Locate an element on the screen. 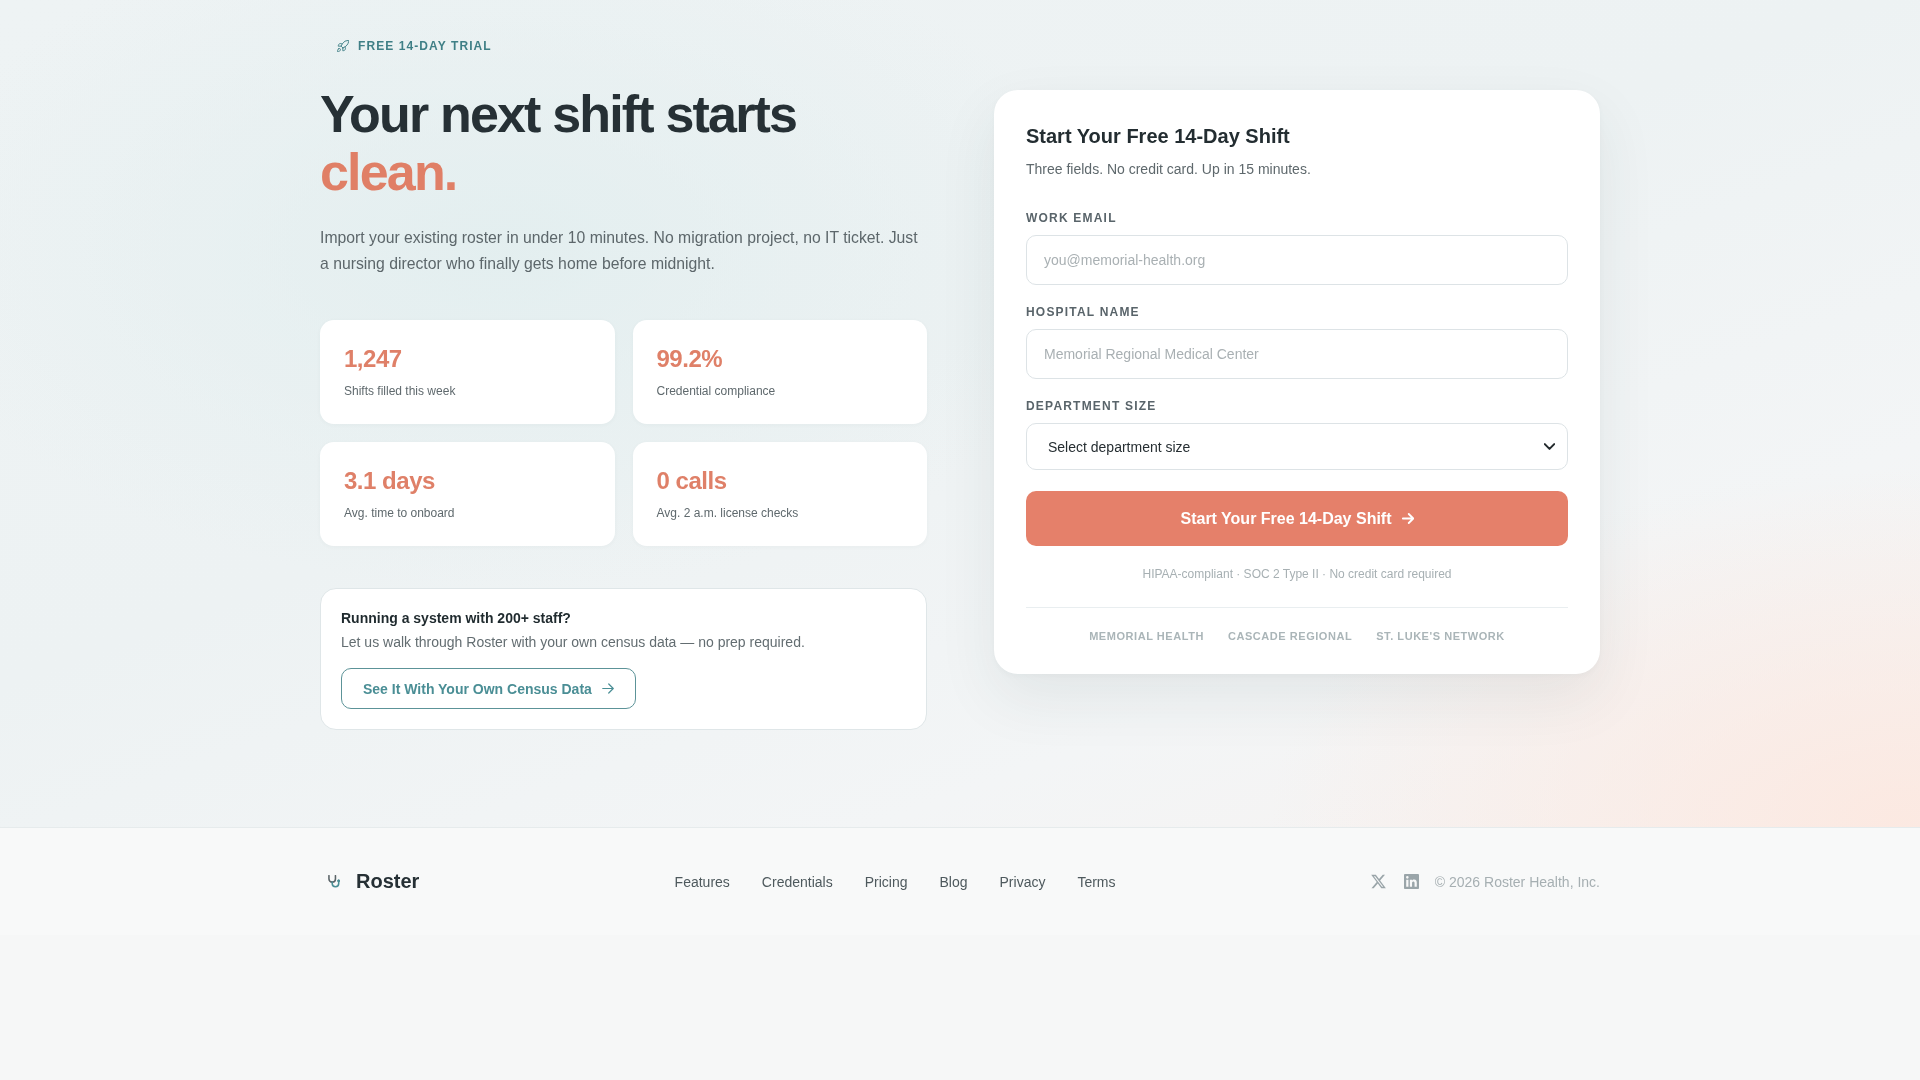  footer-link: Blog is located at coordinates (953, 881).